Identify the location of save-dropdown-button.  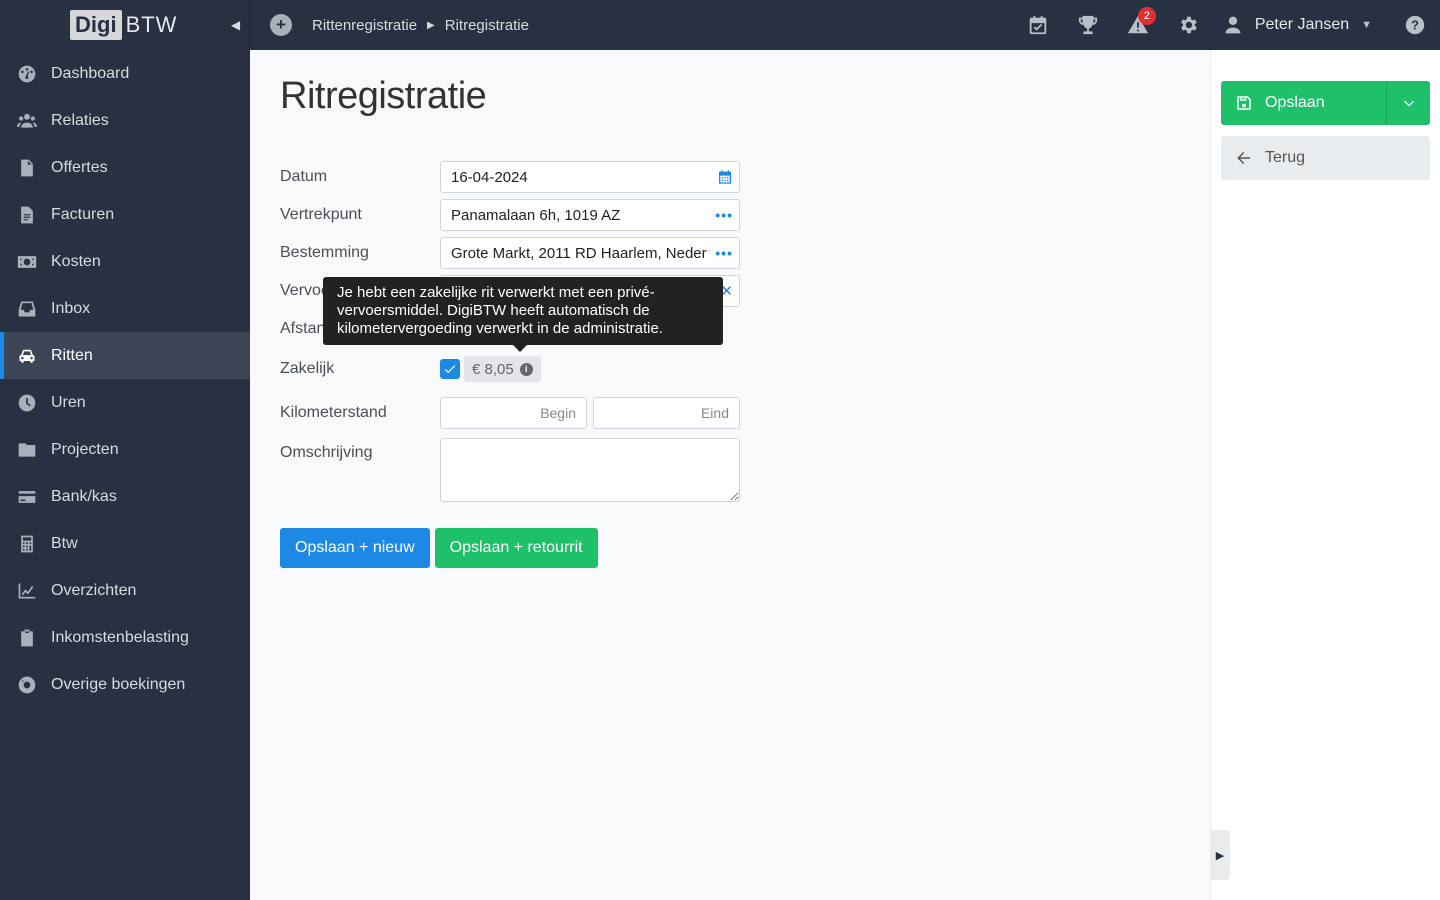
(1408, 103).